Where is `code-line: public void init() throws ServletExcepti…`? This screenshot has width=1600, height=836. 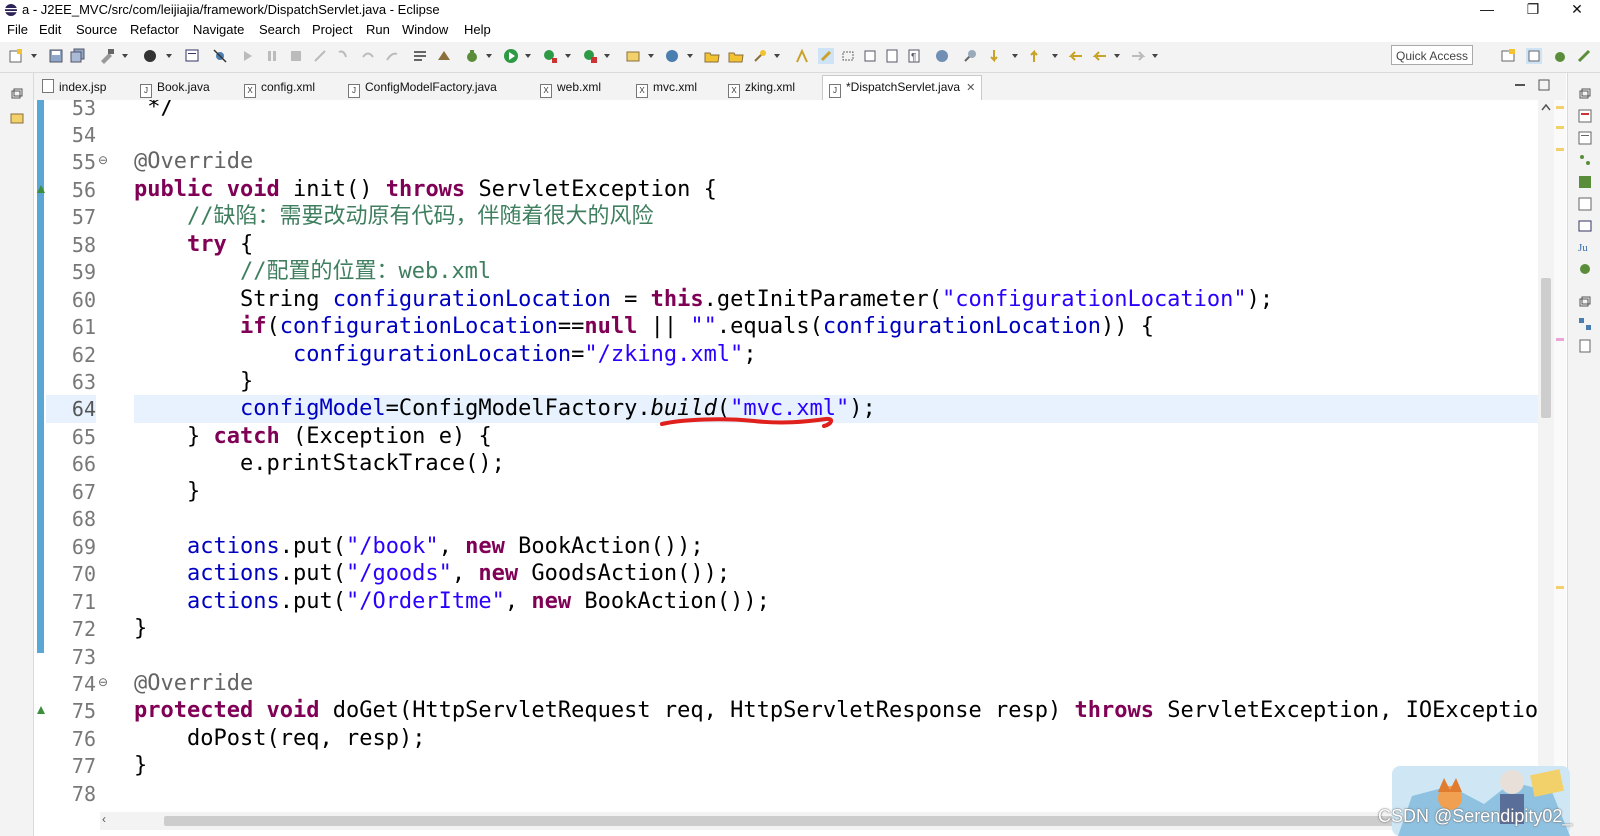
code-line: public void init() throws ServletExcepti… is located at coordinates (844, 190).